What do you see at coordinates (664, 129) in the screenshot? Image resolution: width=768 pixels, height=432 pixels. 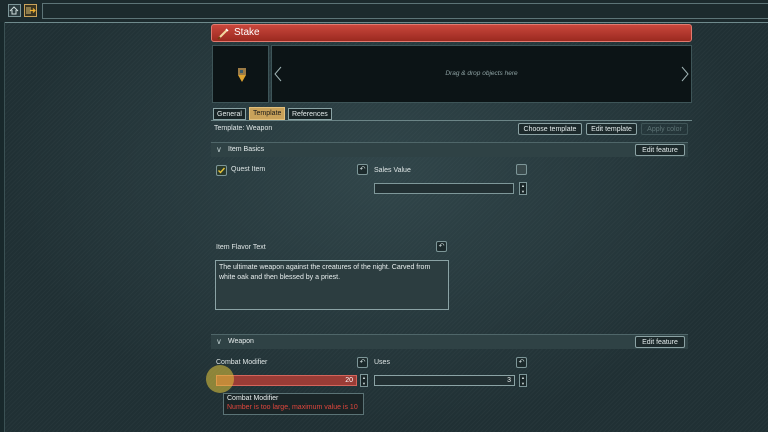 I see `apply-color-button: Apply color` at bounding box center [664, 129].